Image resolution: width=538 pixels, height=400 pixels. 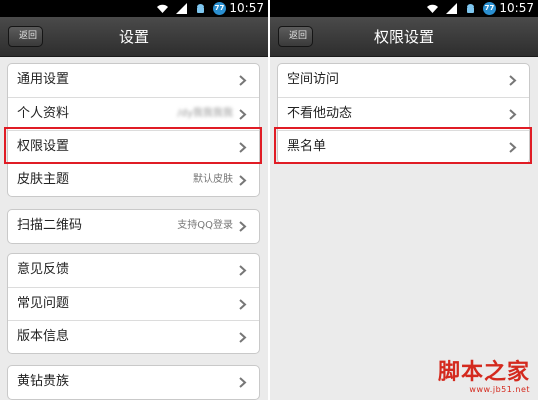 What do you see at coordinates (320, 113) in the screenshot?
I see `permission-item-label: 不看他动态` at bounding box center [320, 113].